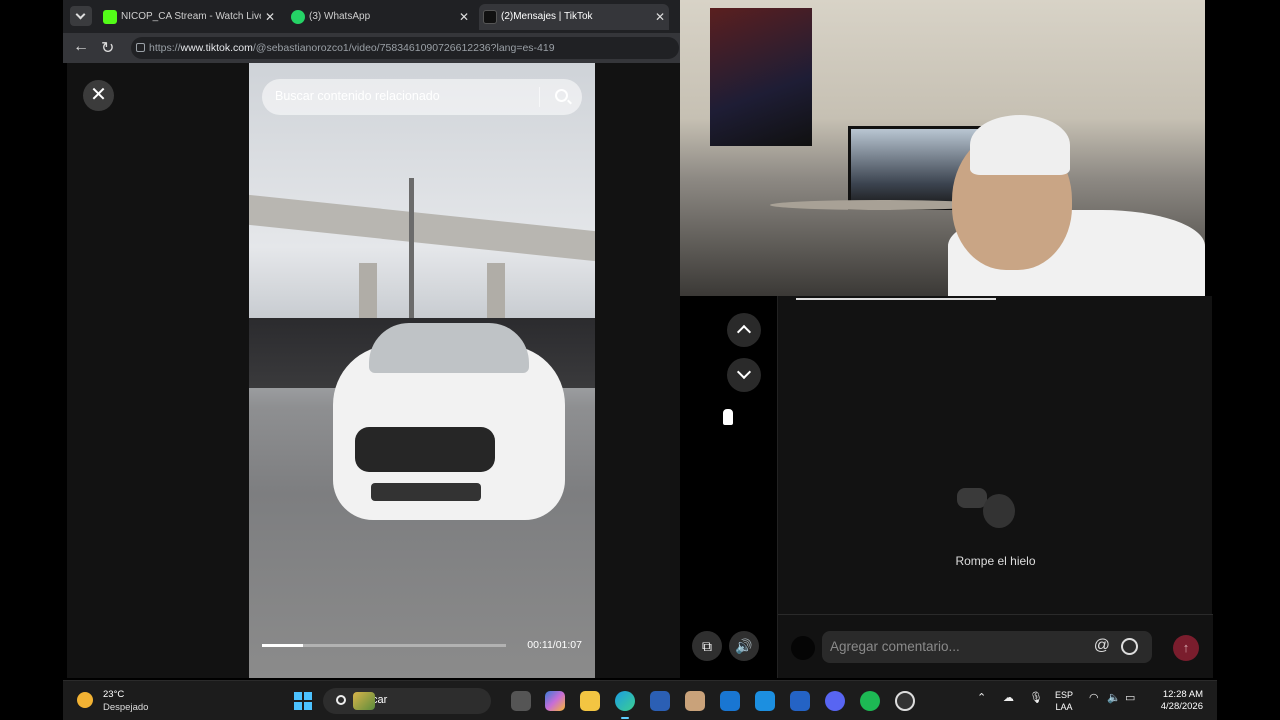  What do you see at coordinates (107, 48) in the screenshot?
I see `reload-icon: ↻` at bounding box center [107, 48].